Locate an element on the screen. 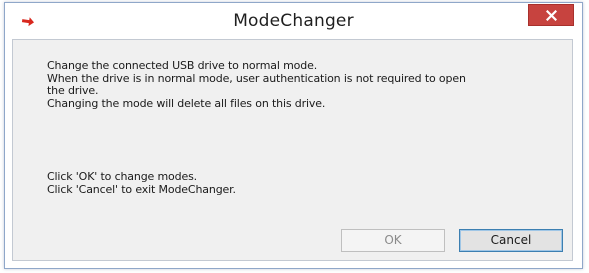 The image size is (589, 273). close-button is located at coordinates (551, 15).